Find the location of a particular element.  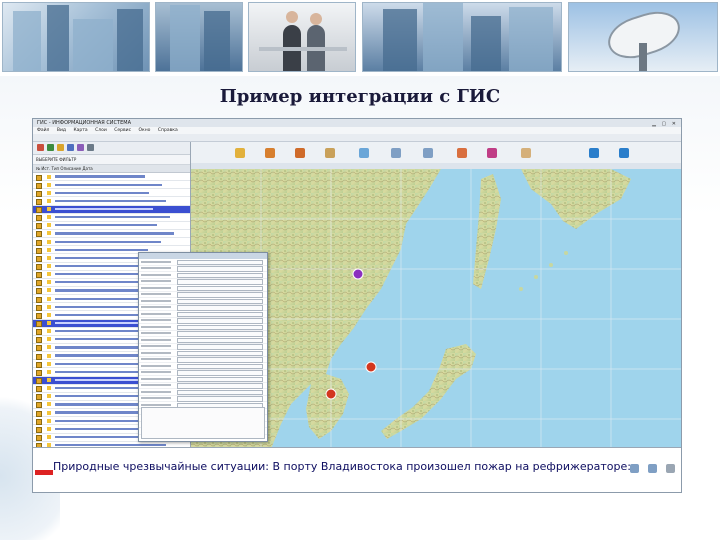

menu-map: Карта is located at coordinates (80, 130).